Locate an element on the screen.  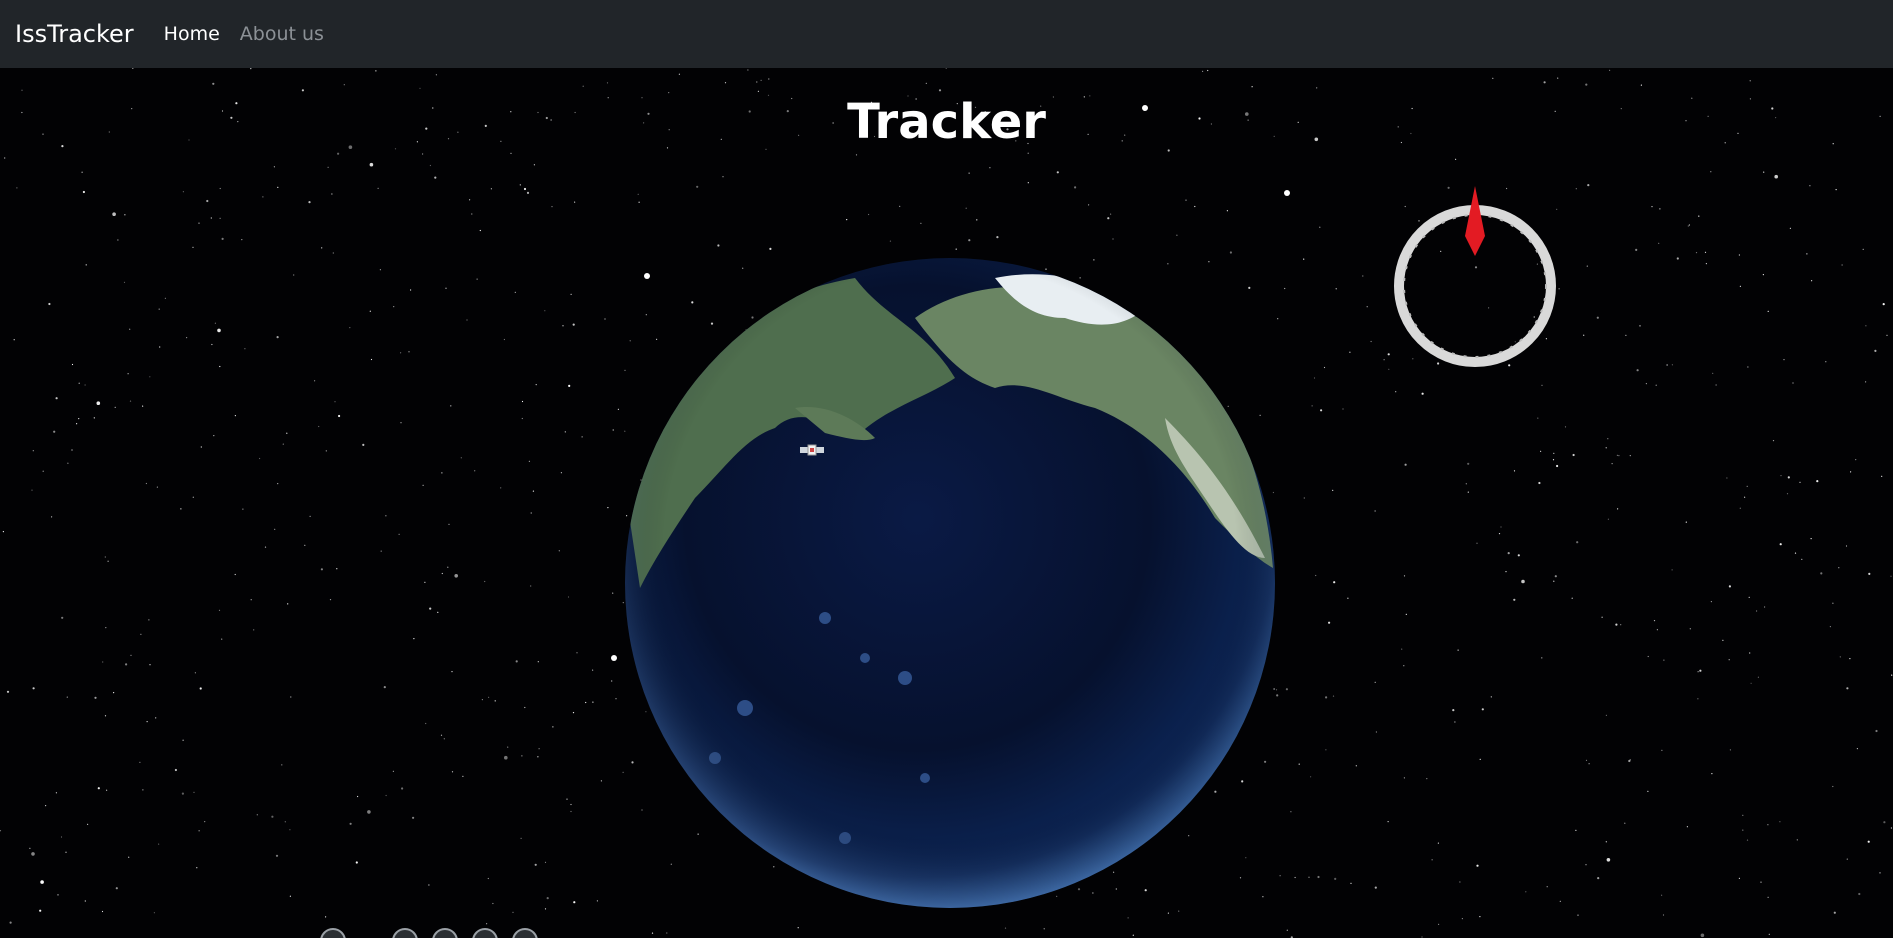
fullscreen-button is located at coordinates (485, 933).